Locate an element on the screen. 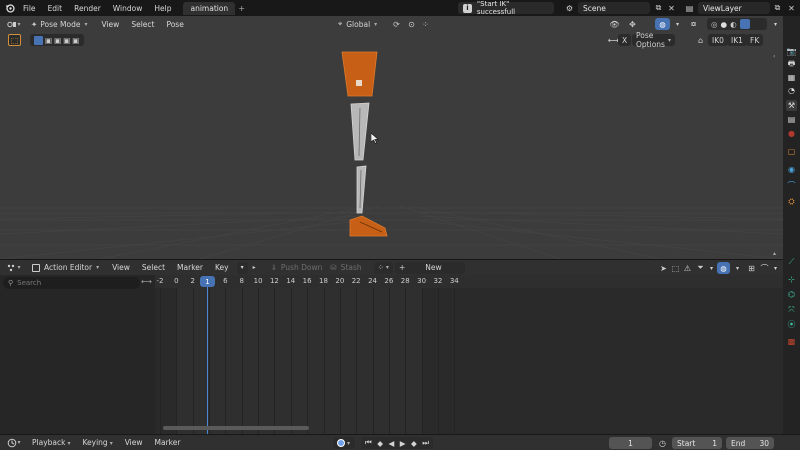 The image size is (800, 450). end-frame-field: End 30 is located at coordinates (750, 443).